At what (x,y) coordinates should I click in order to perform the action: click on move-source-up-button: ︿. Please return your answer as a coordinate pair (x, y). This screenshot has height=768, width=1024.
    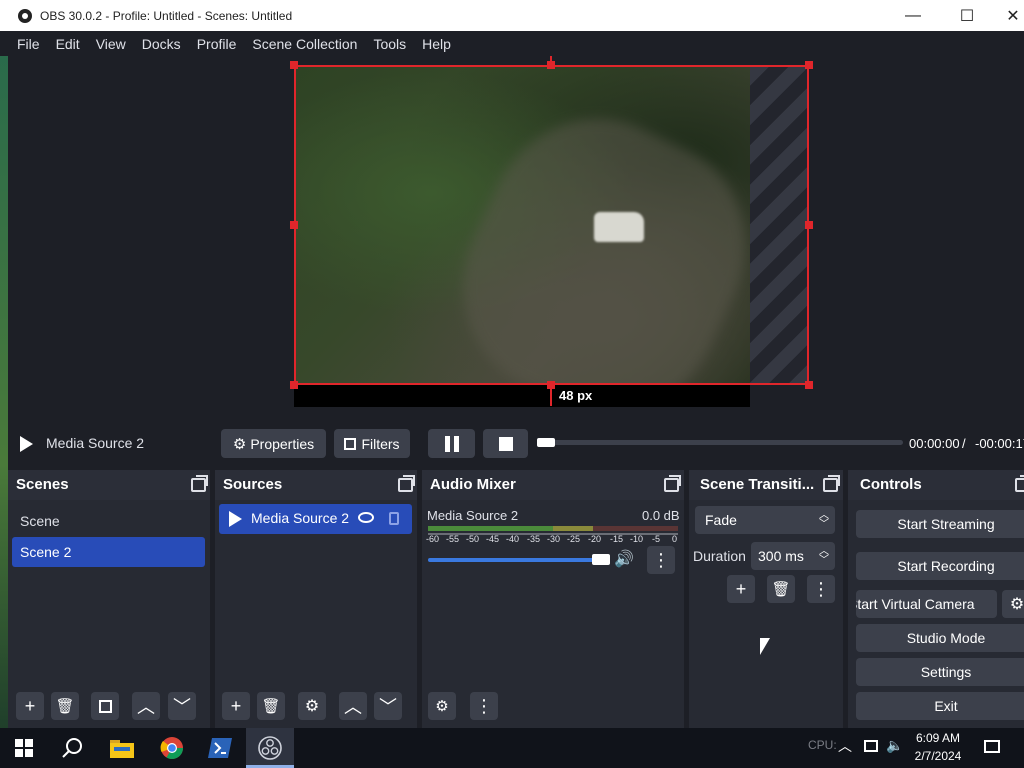
    Looking at the image, I should click on (353, 706).